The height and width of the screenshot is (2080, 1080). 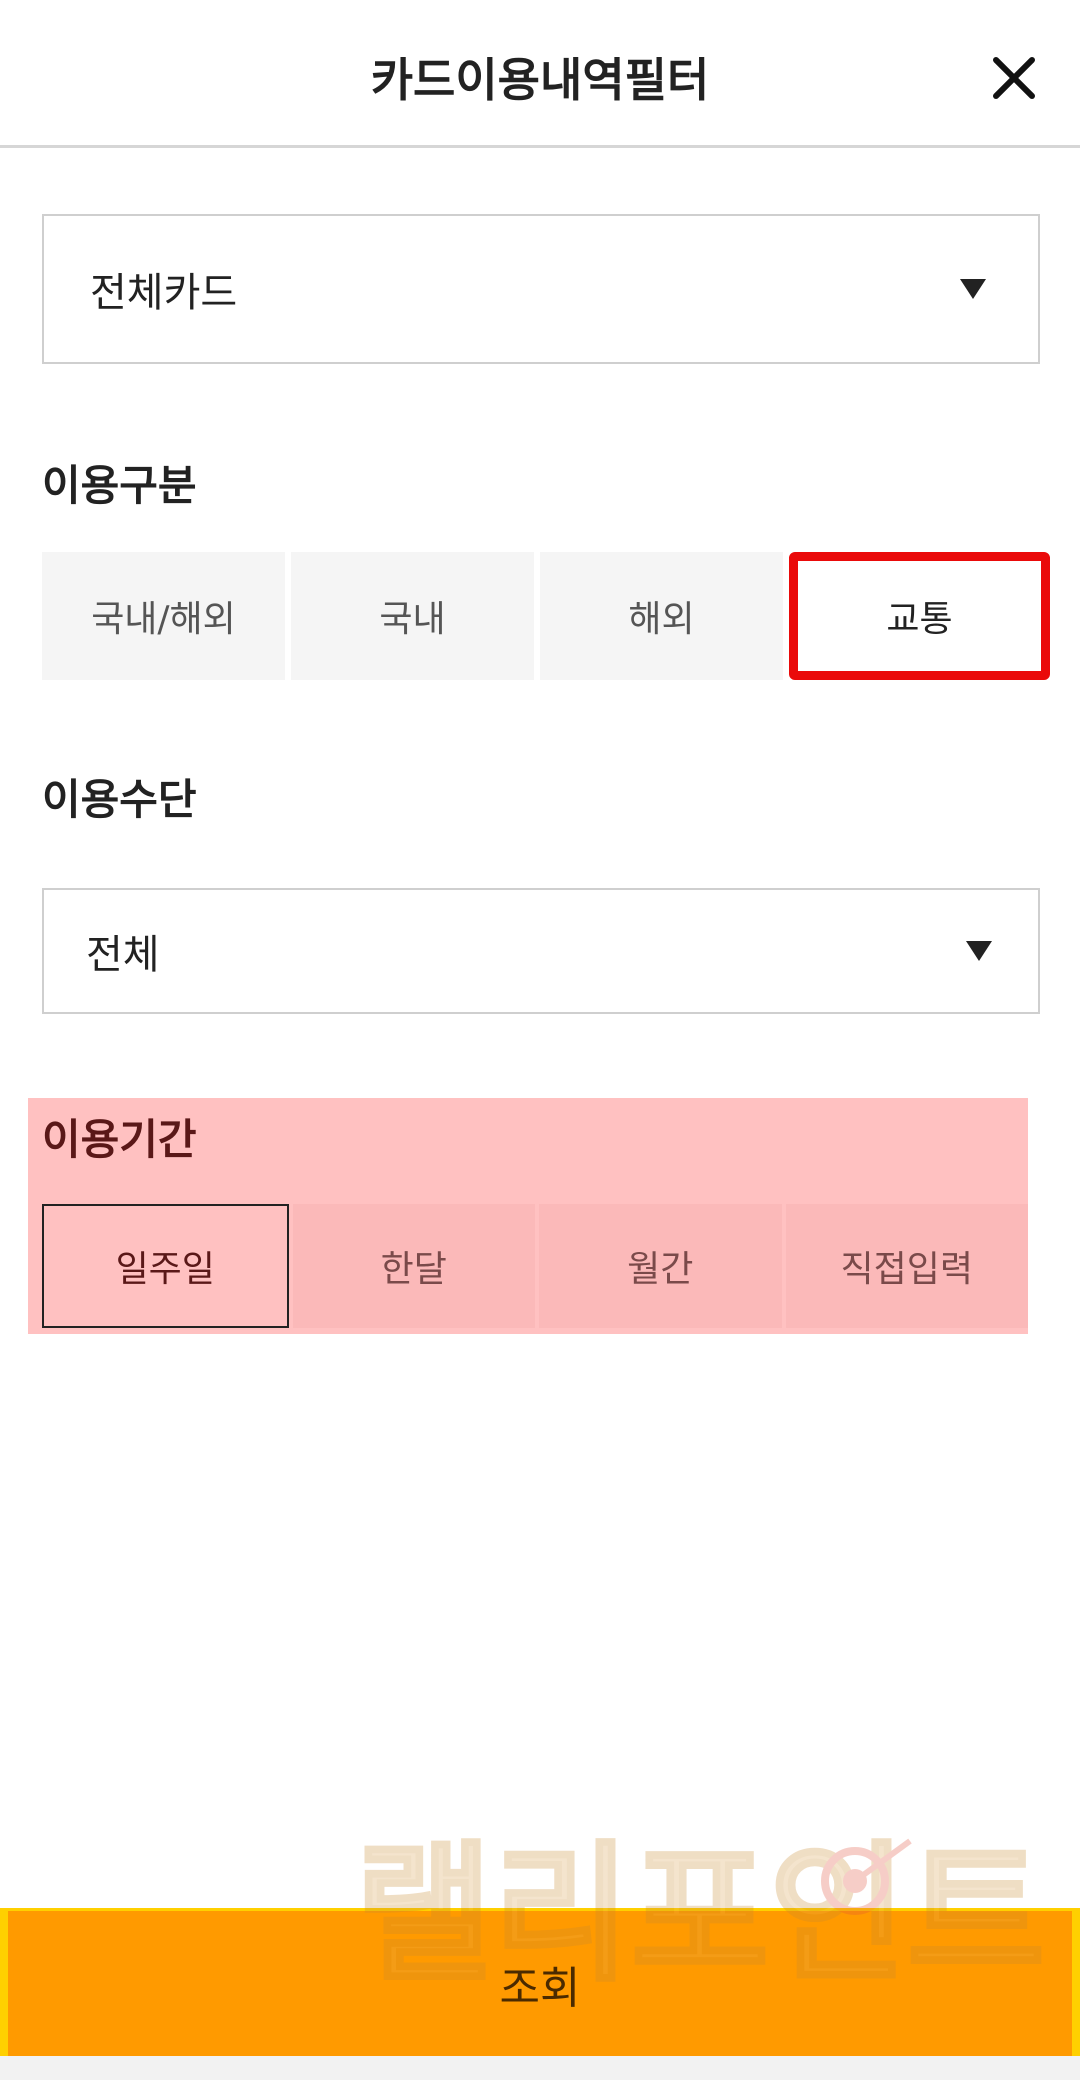 What do you see at coordinates (661, 616) in the screenshot?
I see `usage-type-option-overseas: 해외` at bounding box center [661, 616].